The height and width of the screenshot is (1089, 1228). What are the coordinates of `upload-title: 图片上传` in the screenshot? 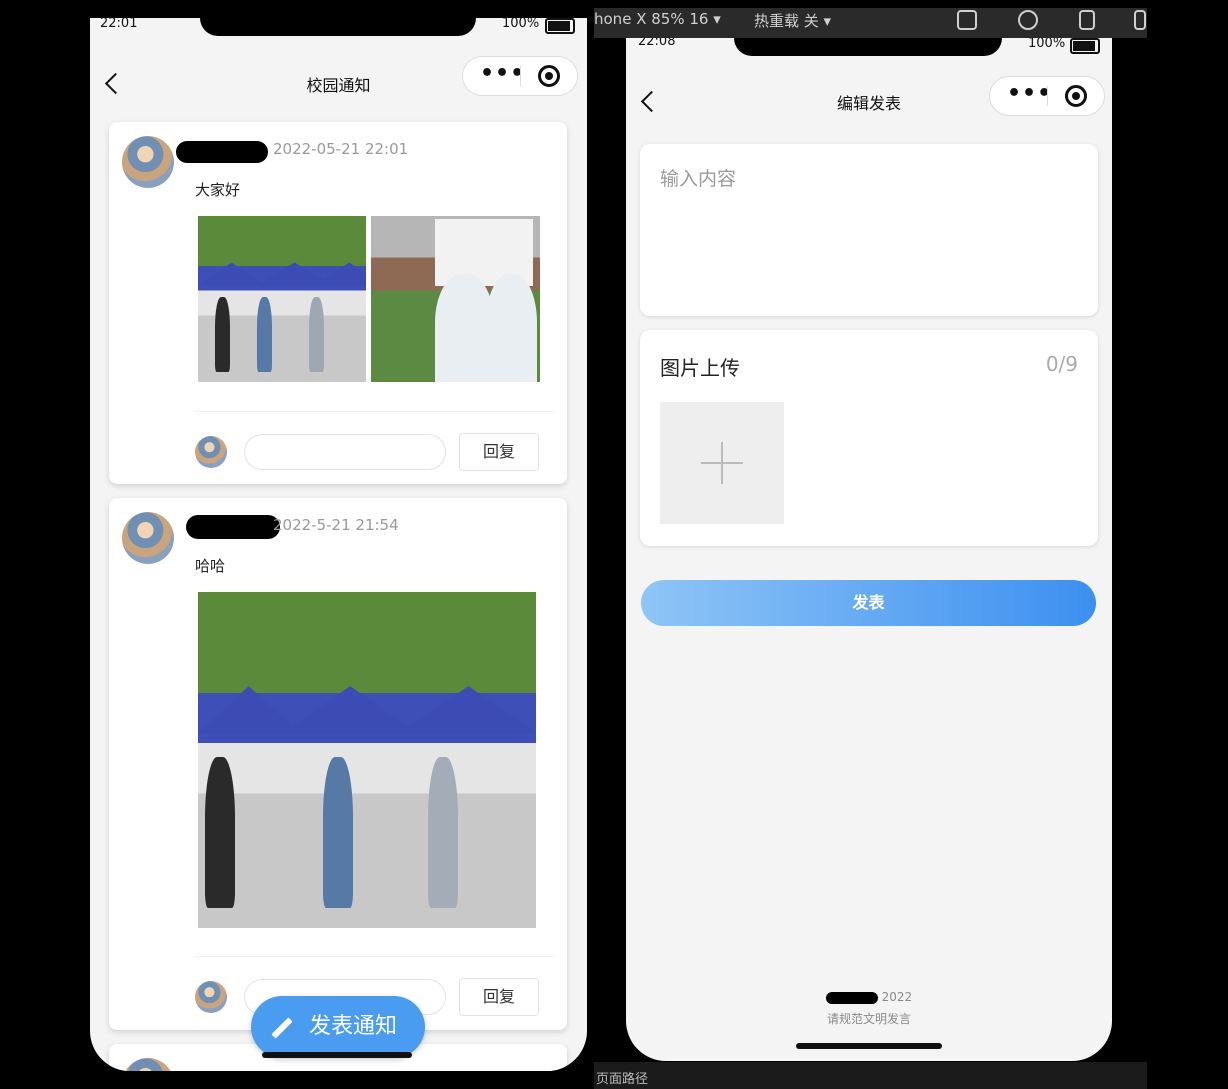 It's located at (700, 368).